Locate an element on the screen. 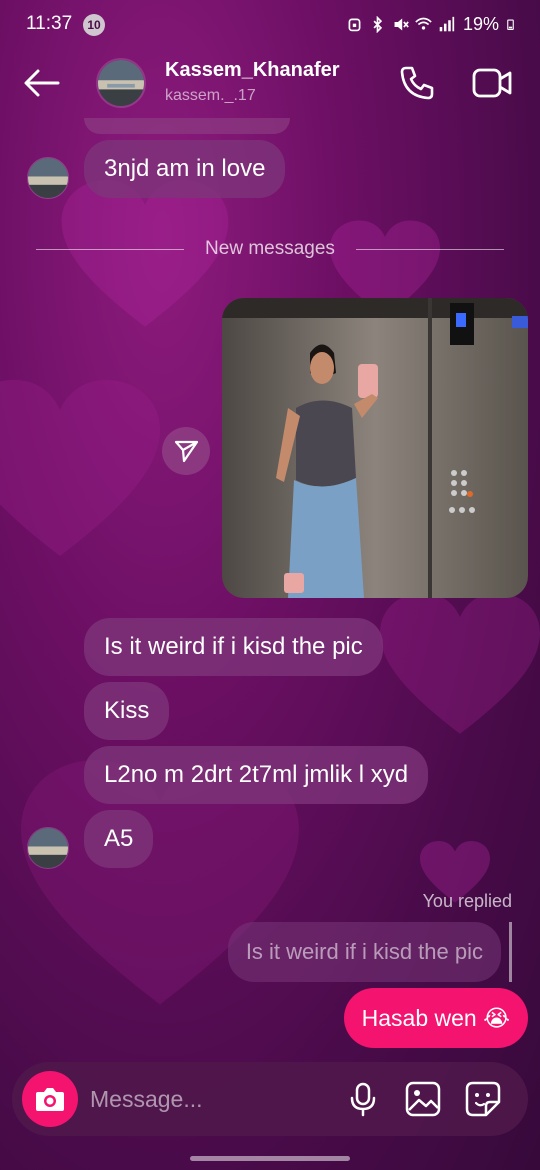 Image resolution: width=540 pixels, height=1170 pixels. quoted-message-text: Is it weird if i kisd the pic is located at coordinates (364, 952).